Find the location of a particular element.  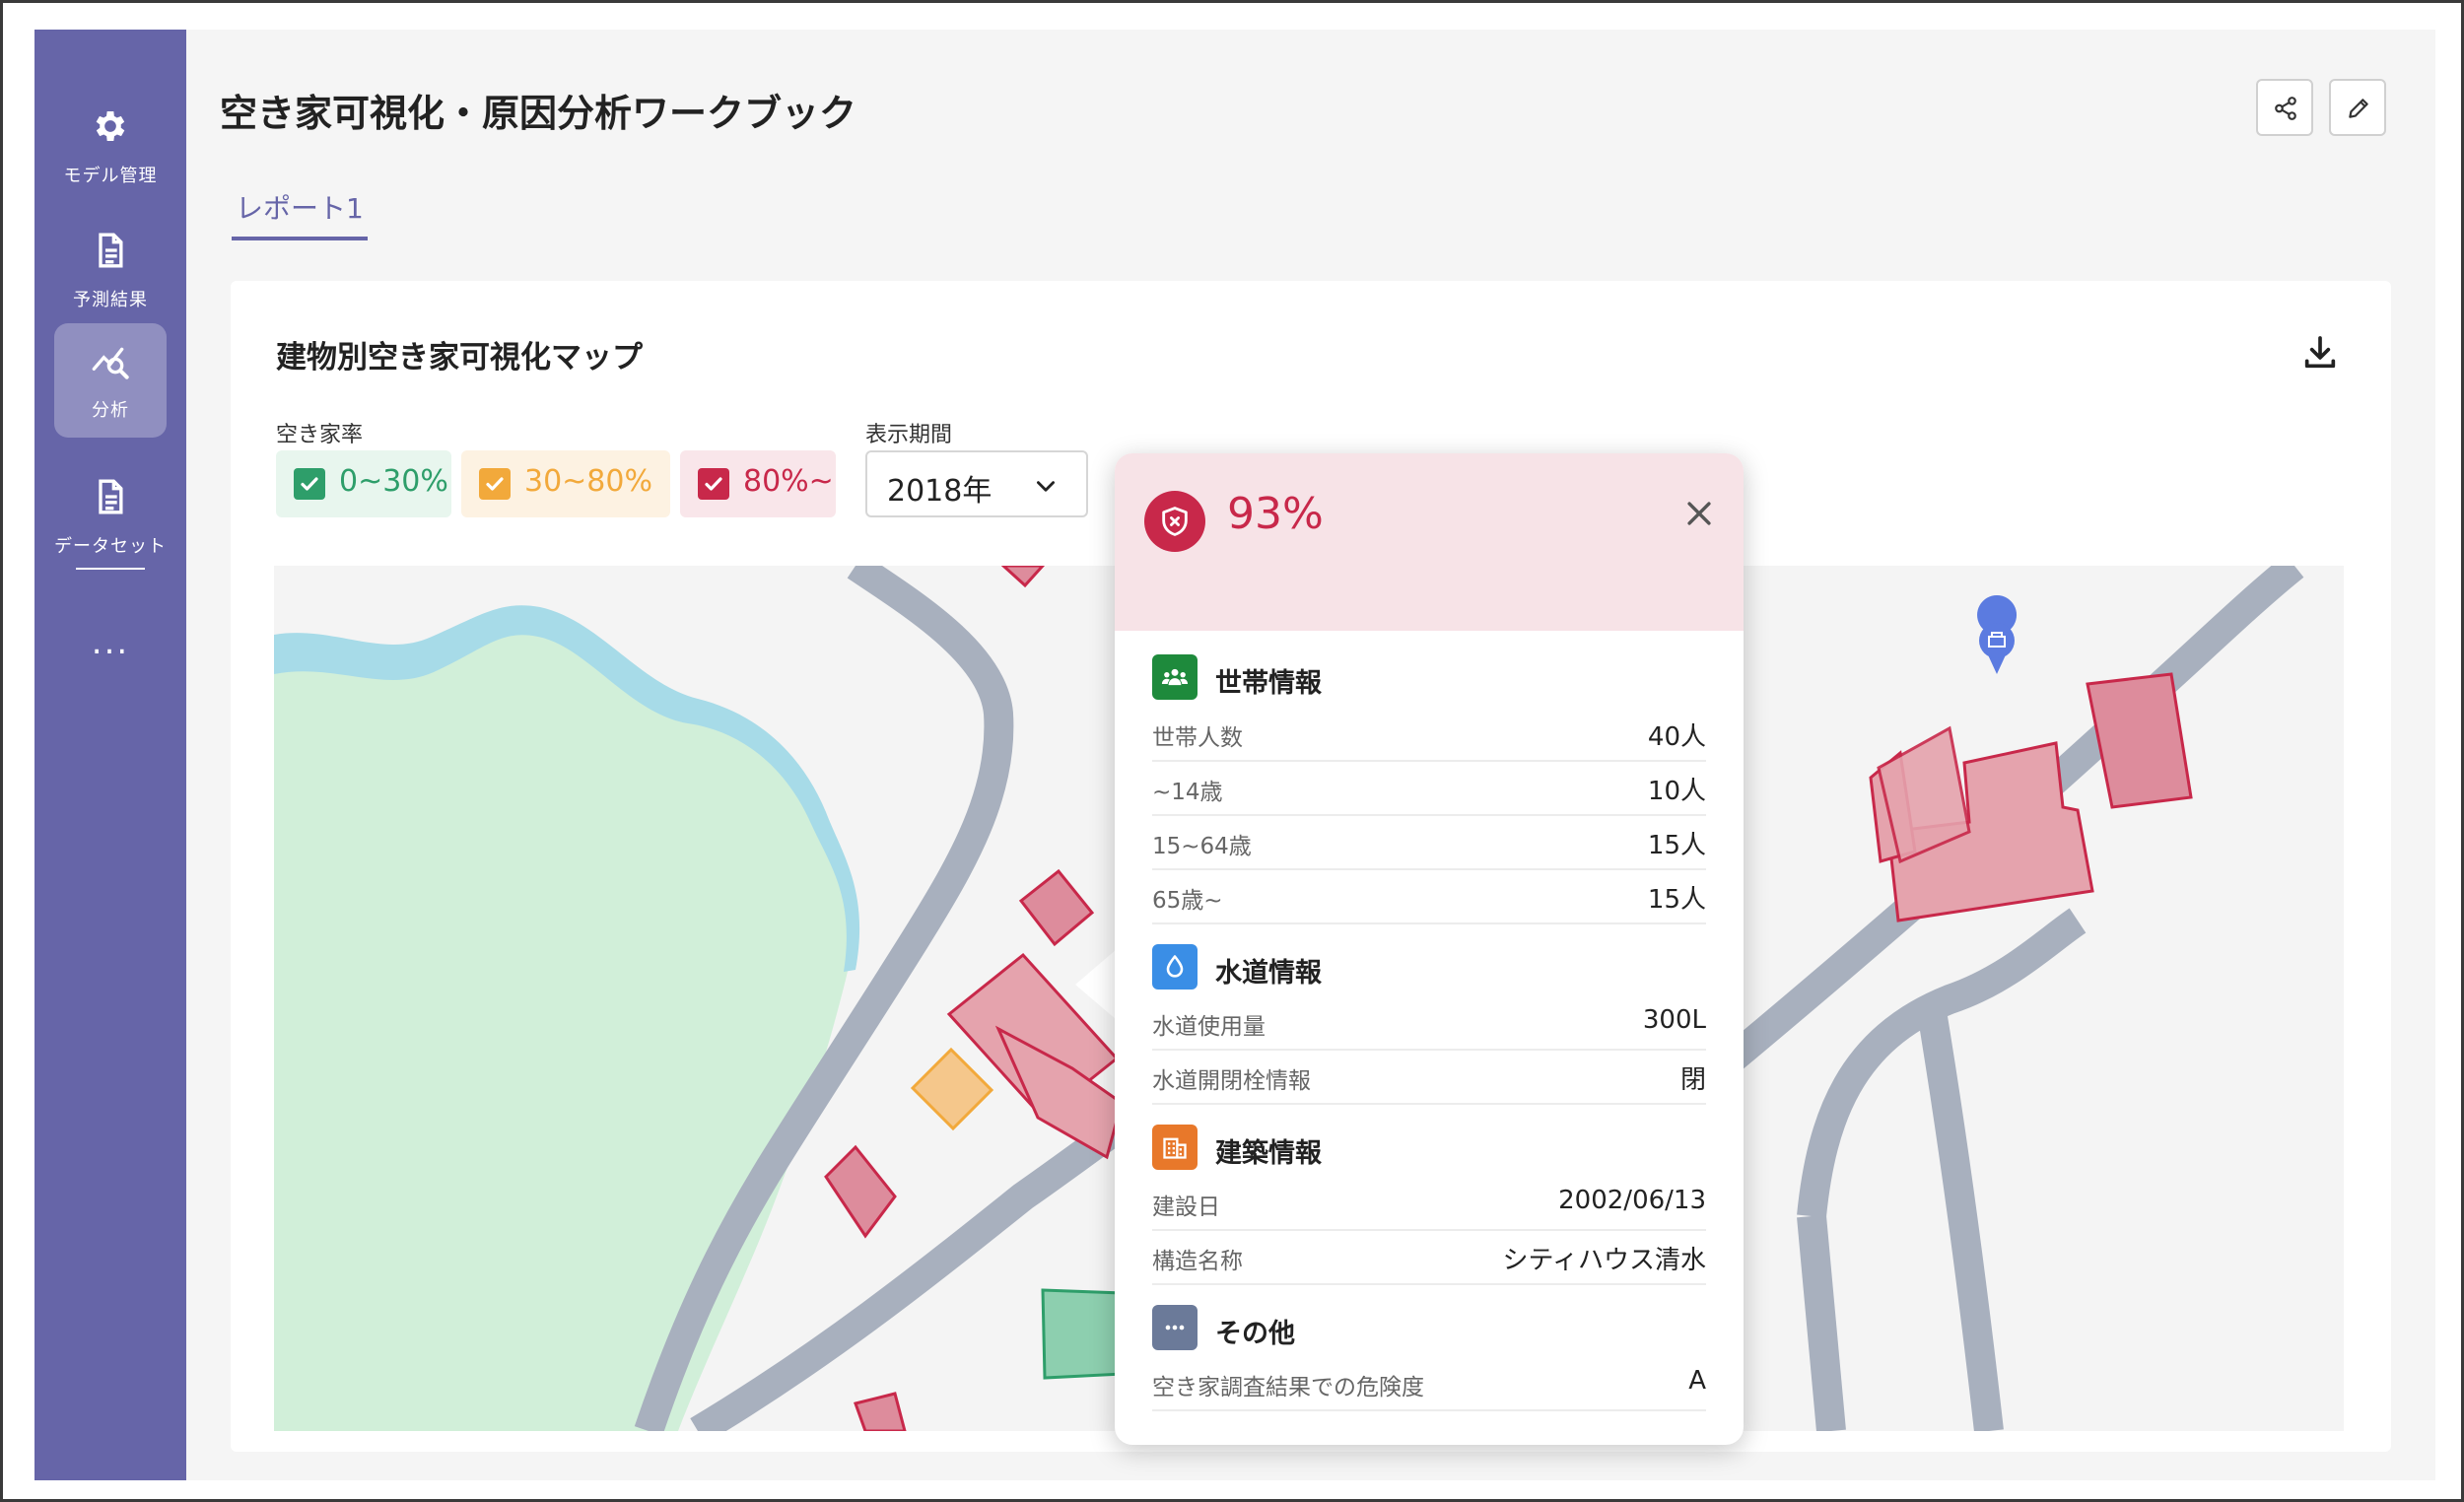

share-button is located at coordinates (2284, 107).